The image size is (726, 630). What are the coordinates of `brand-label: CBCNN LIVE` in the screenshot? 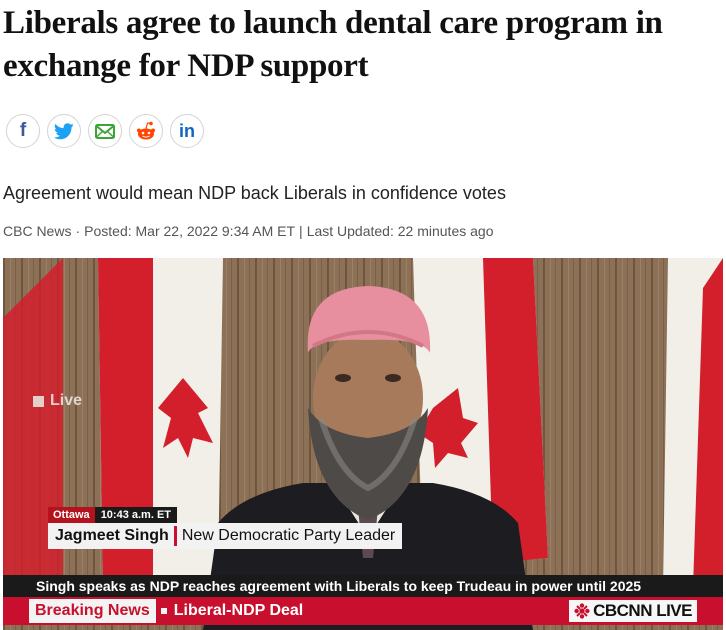 It's located at (642, 610).